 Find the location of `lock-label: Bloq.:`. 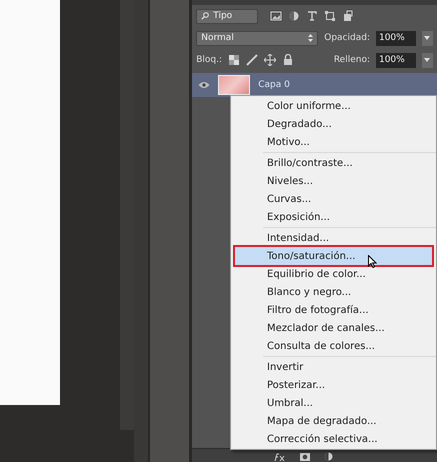

lock-label: Bloq.: is located at coordinates (209, 60).